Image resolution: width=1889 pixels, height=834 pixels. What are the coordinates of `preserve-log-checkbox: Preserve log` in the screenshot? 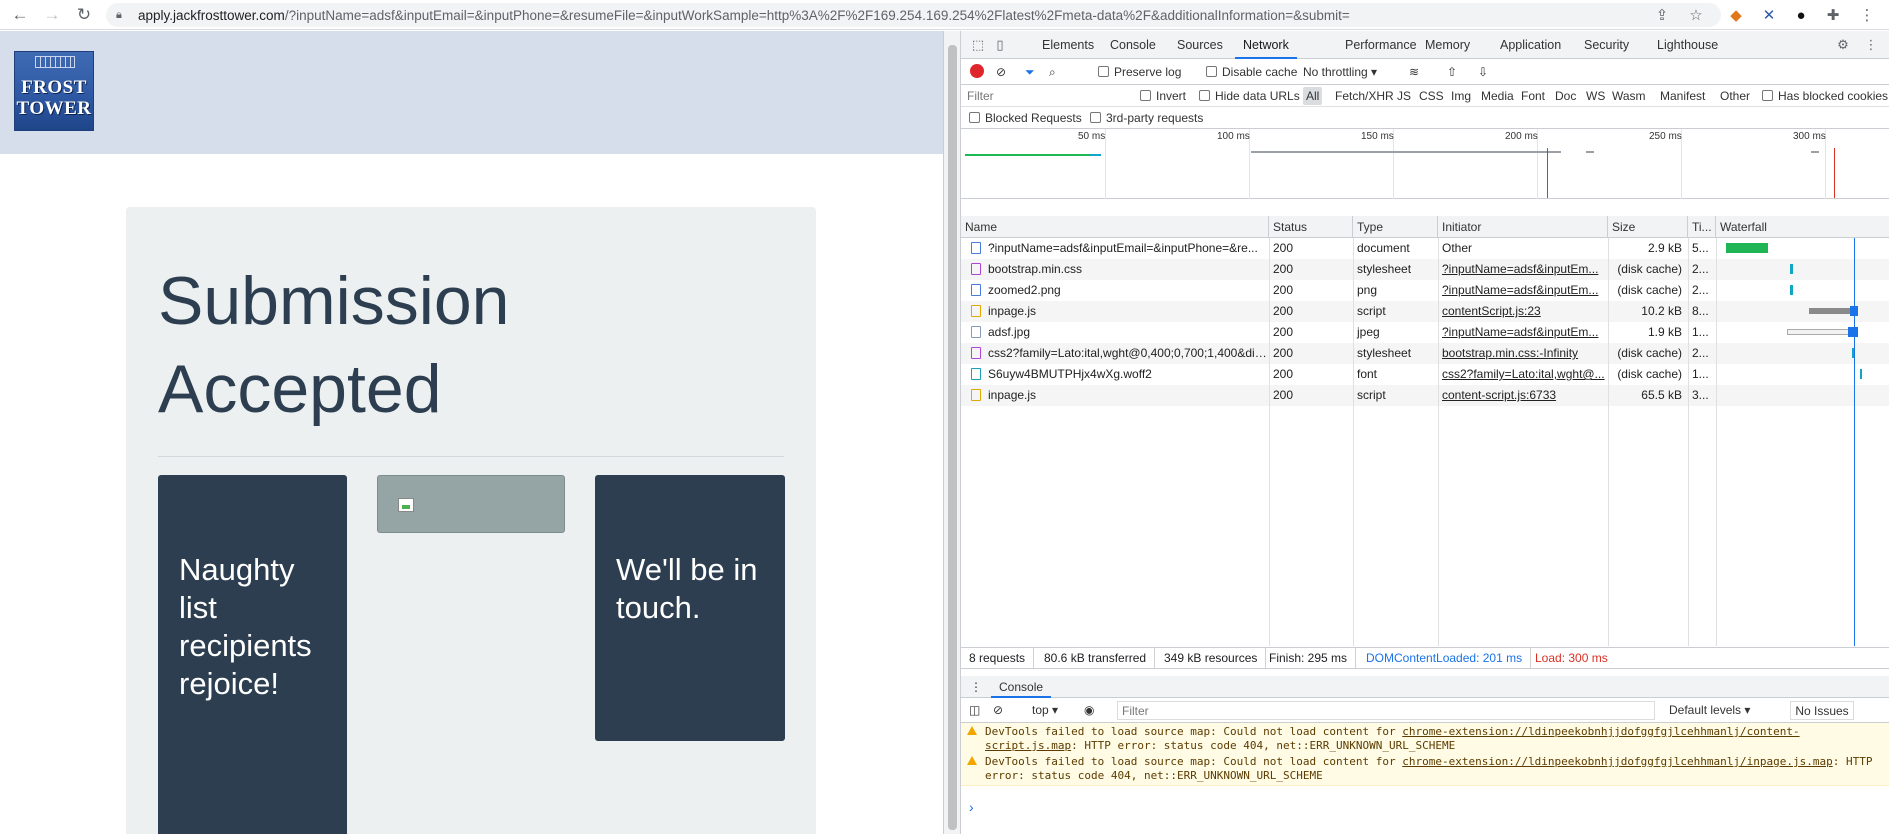 It's located at (1139, 72).